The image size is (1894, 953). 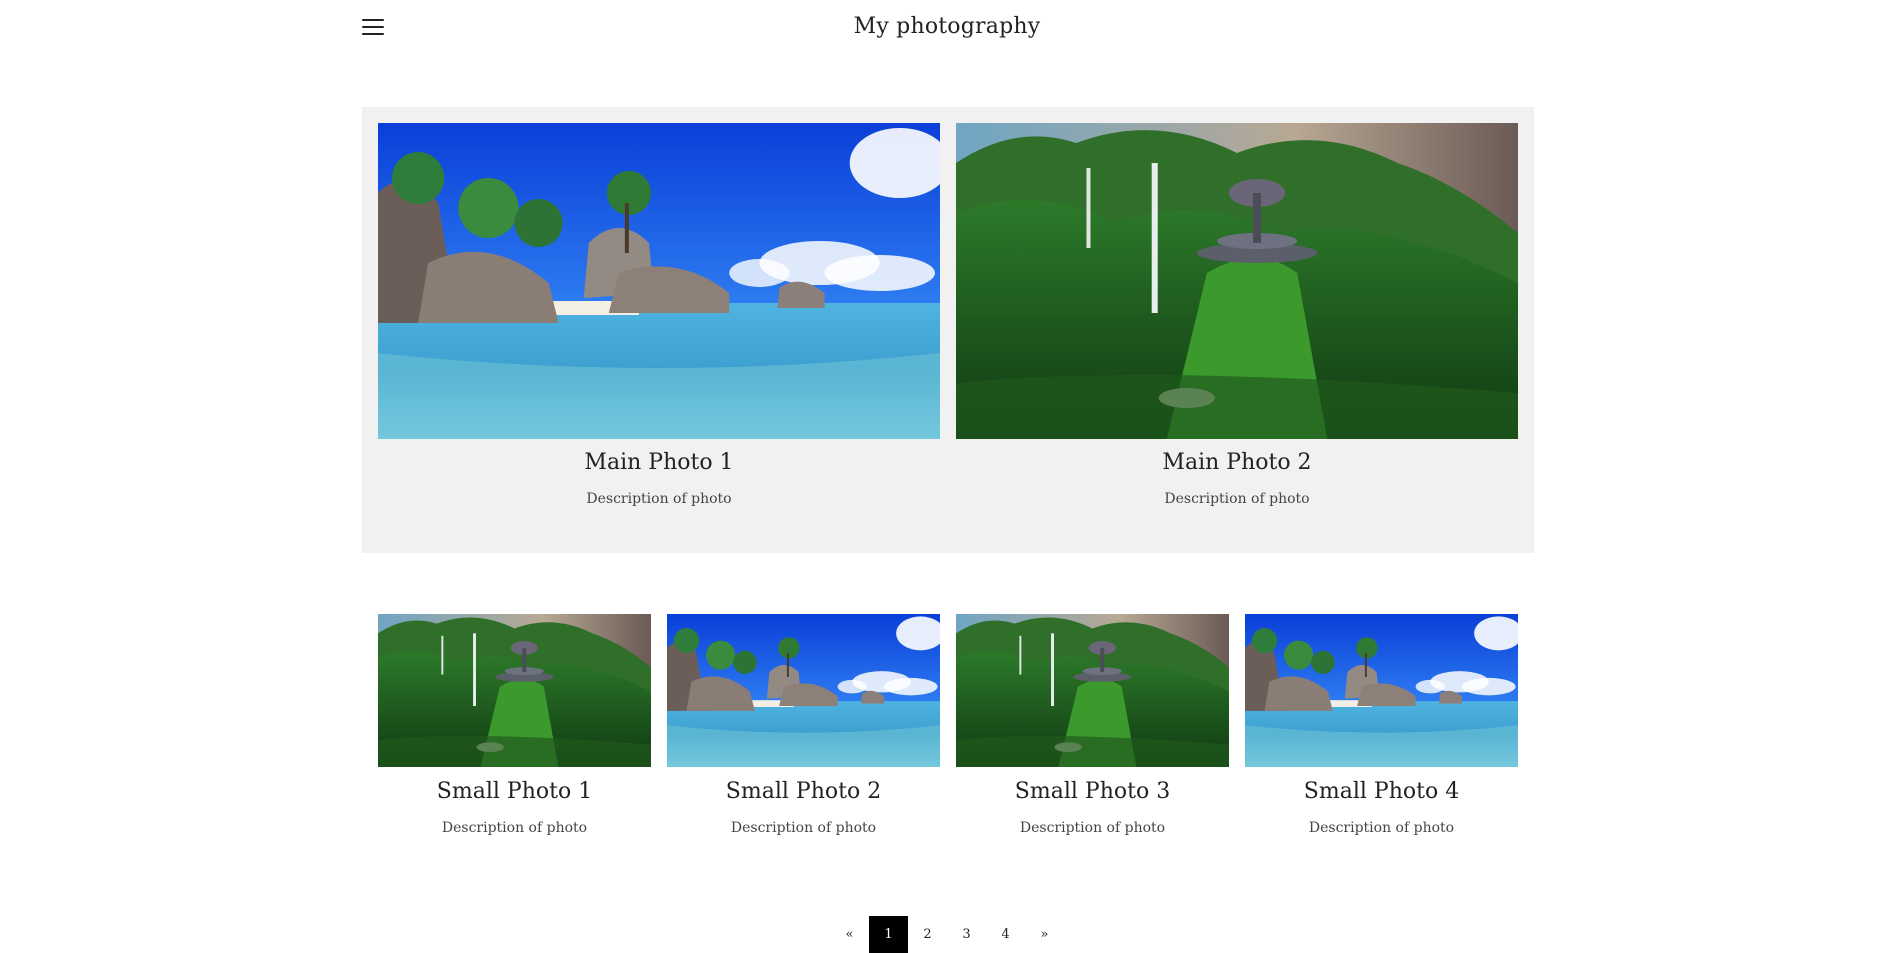 What do you see at coordinates (1005, 934) in the screenshot?
I see `pagination-page-4: 4` at bounding box center [1005, 934].